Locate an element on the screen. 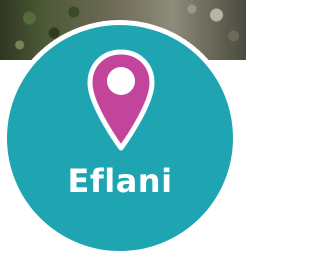  map-pin-icon is located at coordinates (121, 100).